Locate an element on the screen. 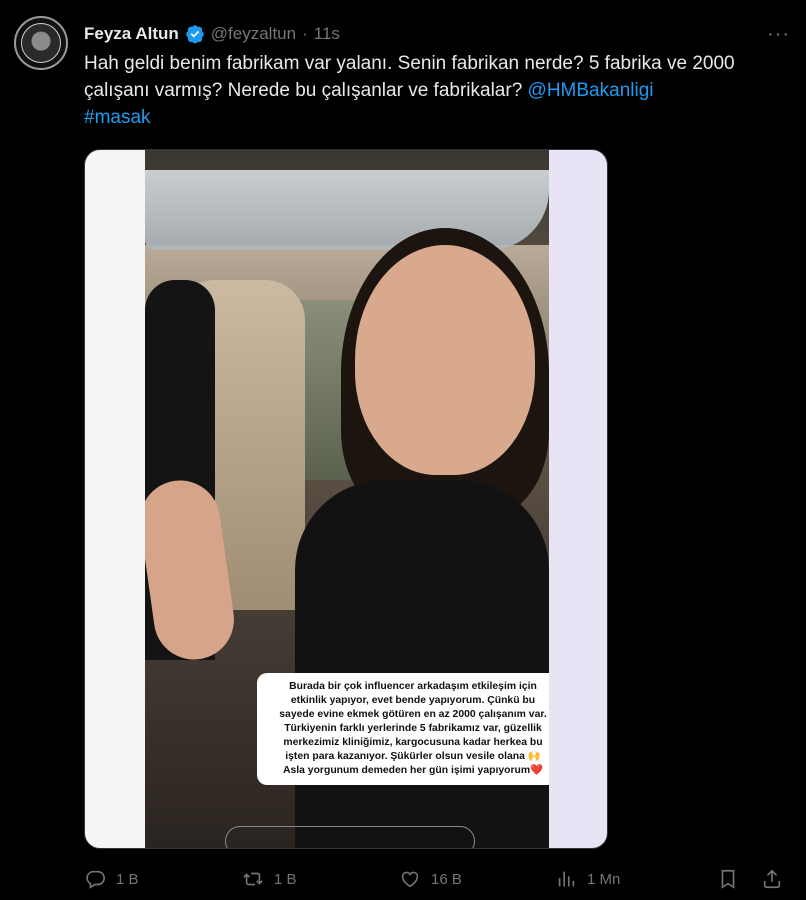  tweet-actions: 1 B 1 B 16 B 1 Mn is located at coordinates (434, 879).